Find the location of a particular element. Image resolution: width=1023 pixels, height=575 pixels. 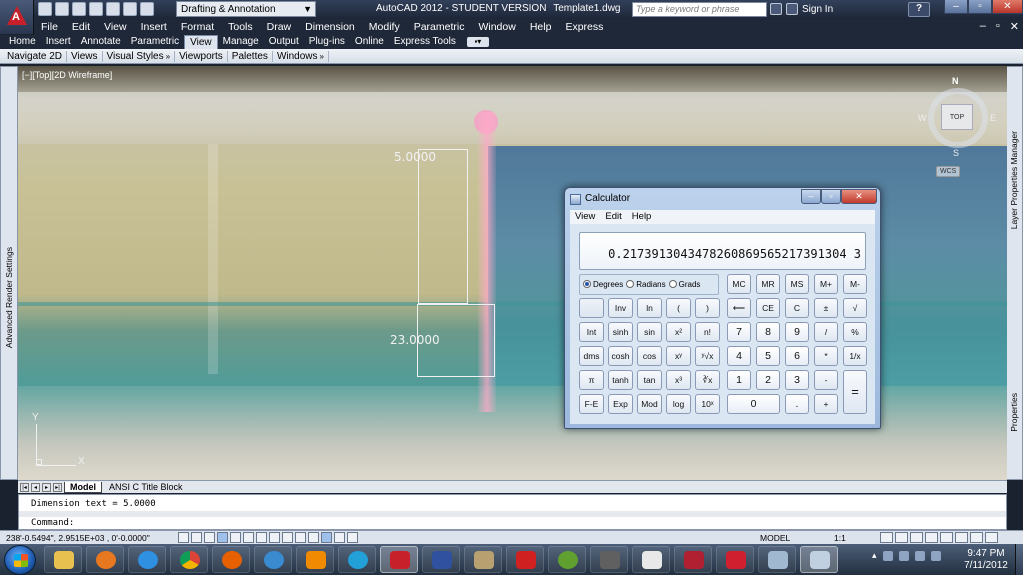

menu-help: Help is located at coordinates (541, 27).